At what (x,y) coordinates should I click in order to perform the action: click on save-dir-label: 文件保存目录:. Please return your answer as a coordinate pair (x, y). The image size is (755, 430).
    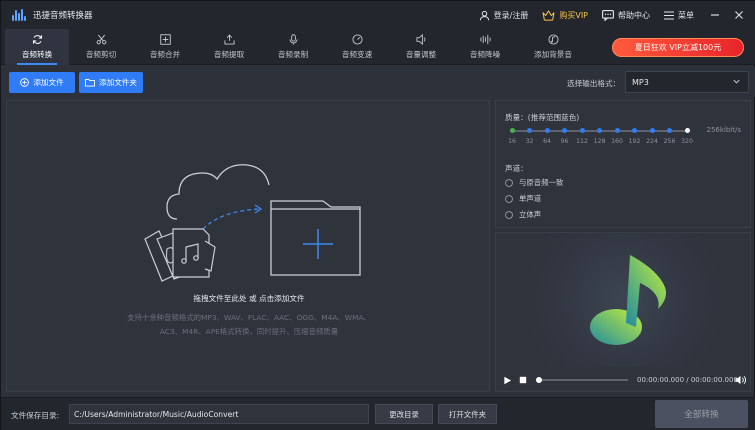
    Looking at the image, I should click on (35, 415).